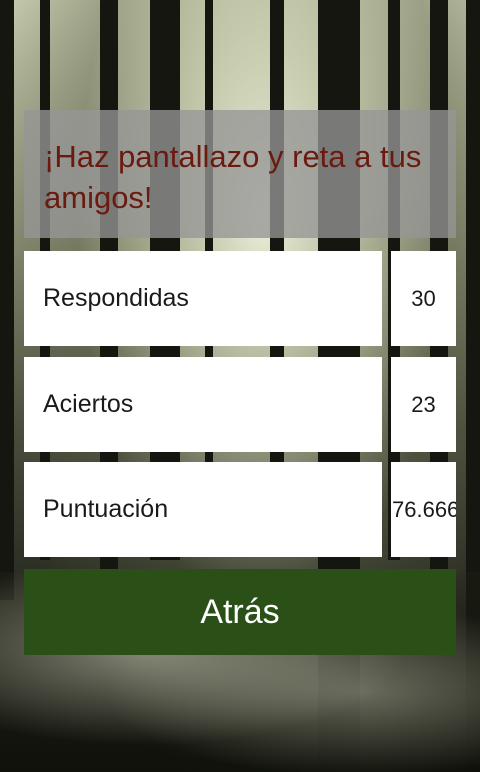 The image size is (480, 772). I want to click on challenge-message: ¡Haz pantallazo y reta a tus amigos!, so click(233, 177).